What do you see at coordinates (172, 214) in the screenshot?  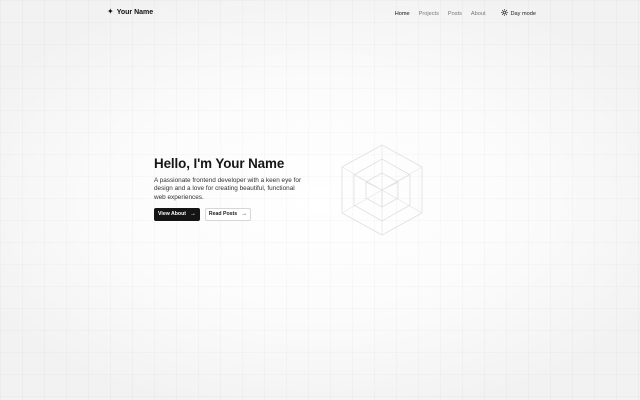 I see `view-about-label: View About` at bounding box center [172, 214].